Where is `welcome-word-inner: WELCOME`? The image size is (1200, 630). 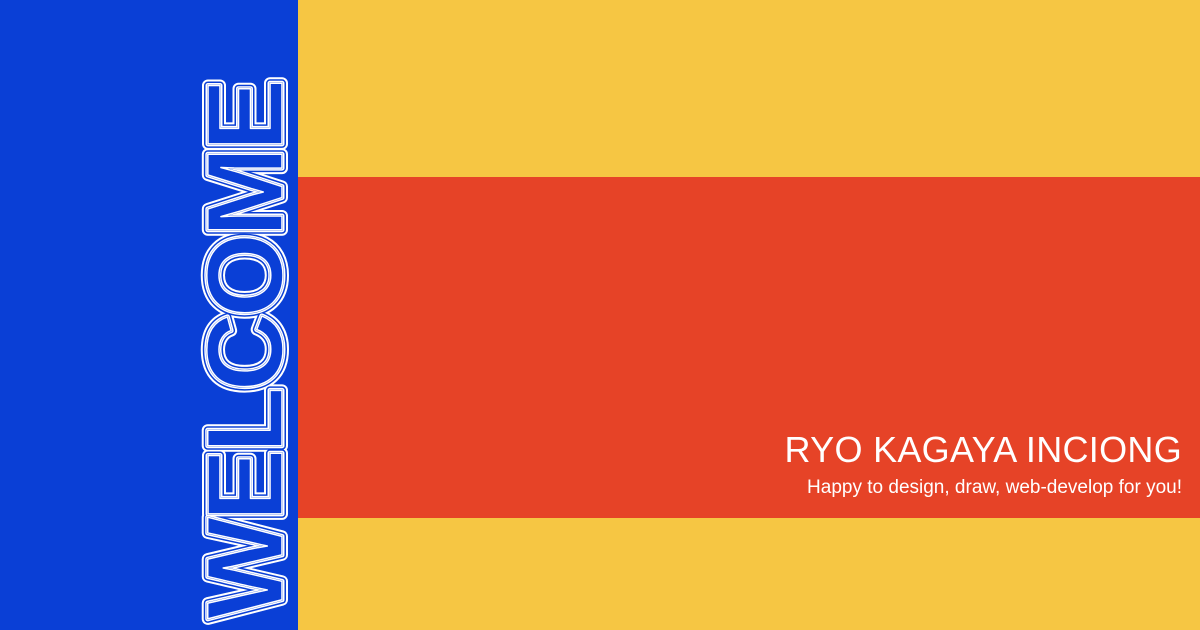 welcome-word-inner: WELCOME is located at coordinates (241, 351).